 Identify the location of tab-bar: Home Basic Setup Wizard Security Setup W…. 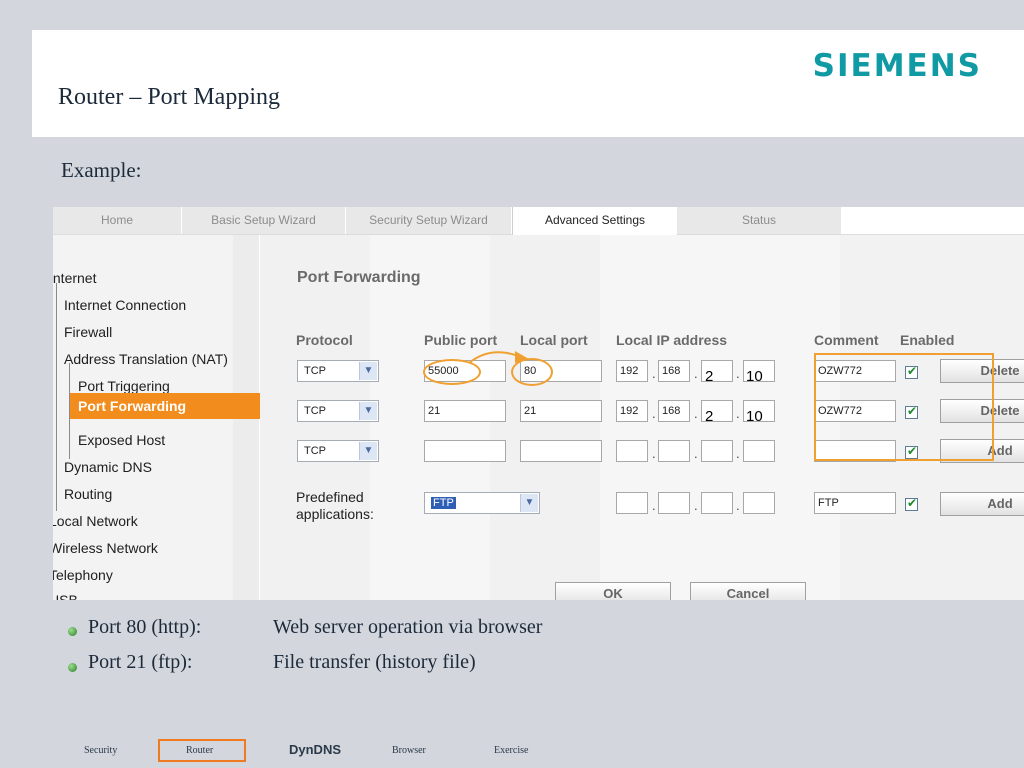
(538, 221).